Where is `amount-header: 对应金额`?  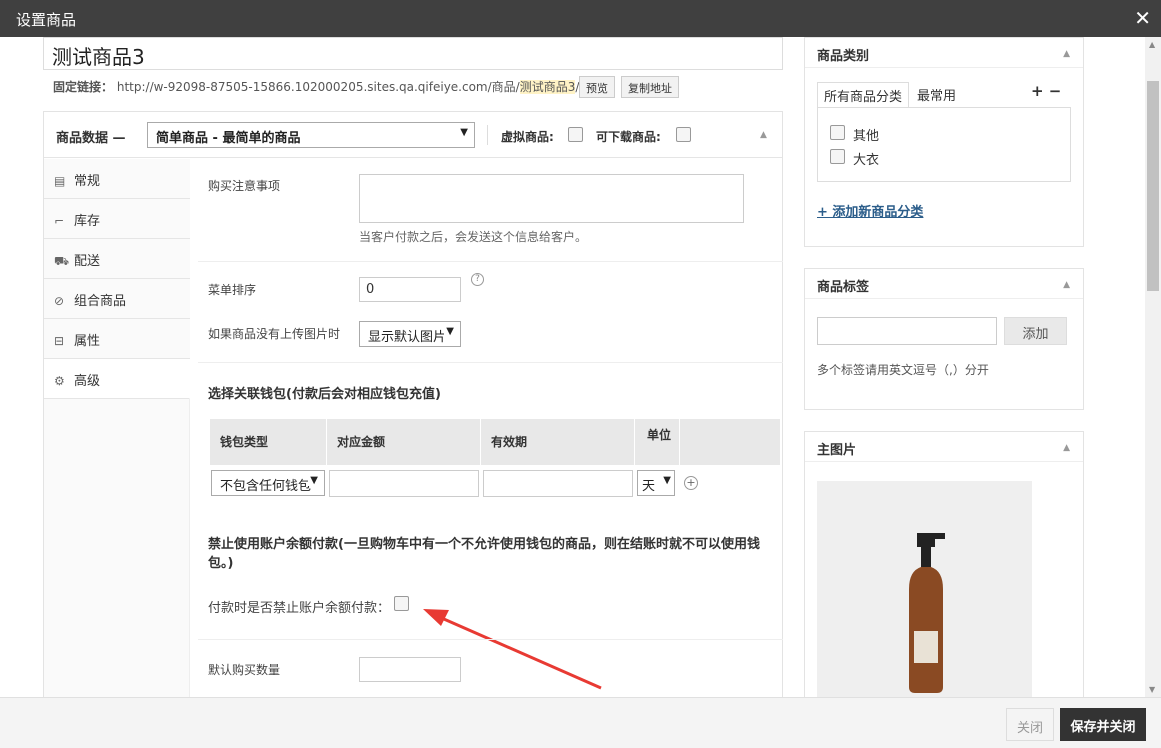
amount-header: 对应金额 is located at coordinates (404, 442).